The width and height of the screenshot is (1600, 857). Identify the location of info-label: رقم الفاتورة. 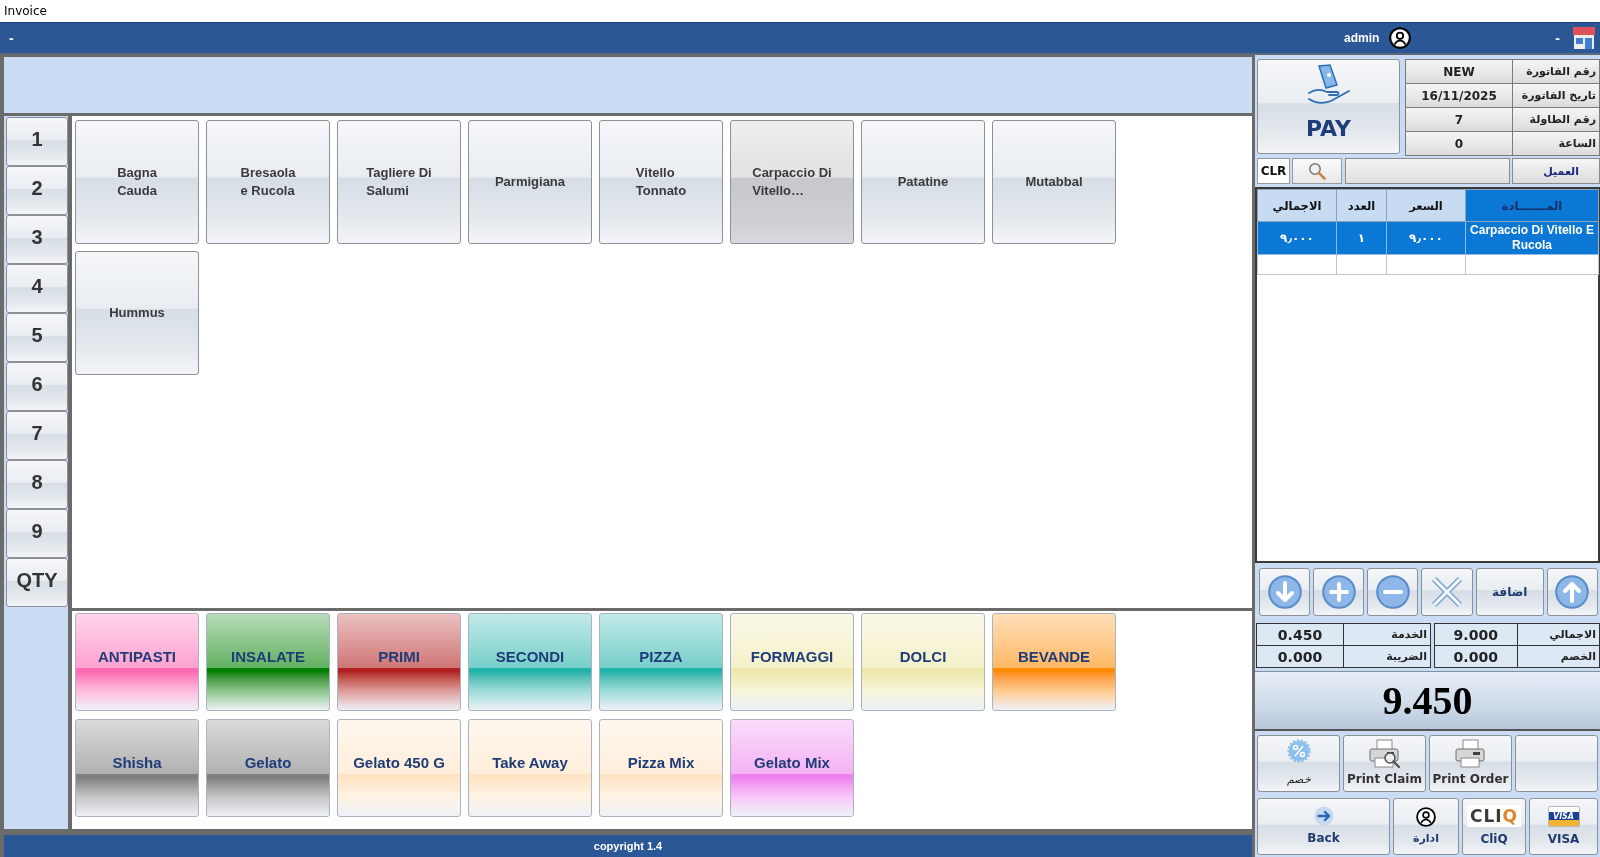
(1556, 72).